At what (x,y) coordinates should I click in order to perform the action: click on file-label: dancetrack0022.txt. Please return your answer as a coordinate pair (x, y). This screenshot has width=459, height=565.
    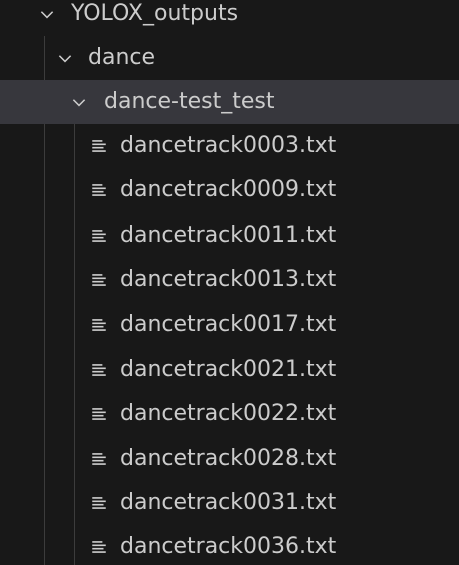
    Looking at the image, I should click on (228, 413).